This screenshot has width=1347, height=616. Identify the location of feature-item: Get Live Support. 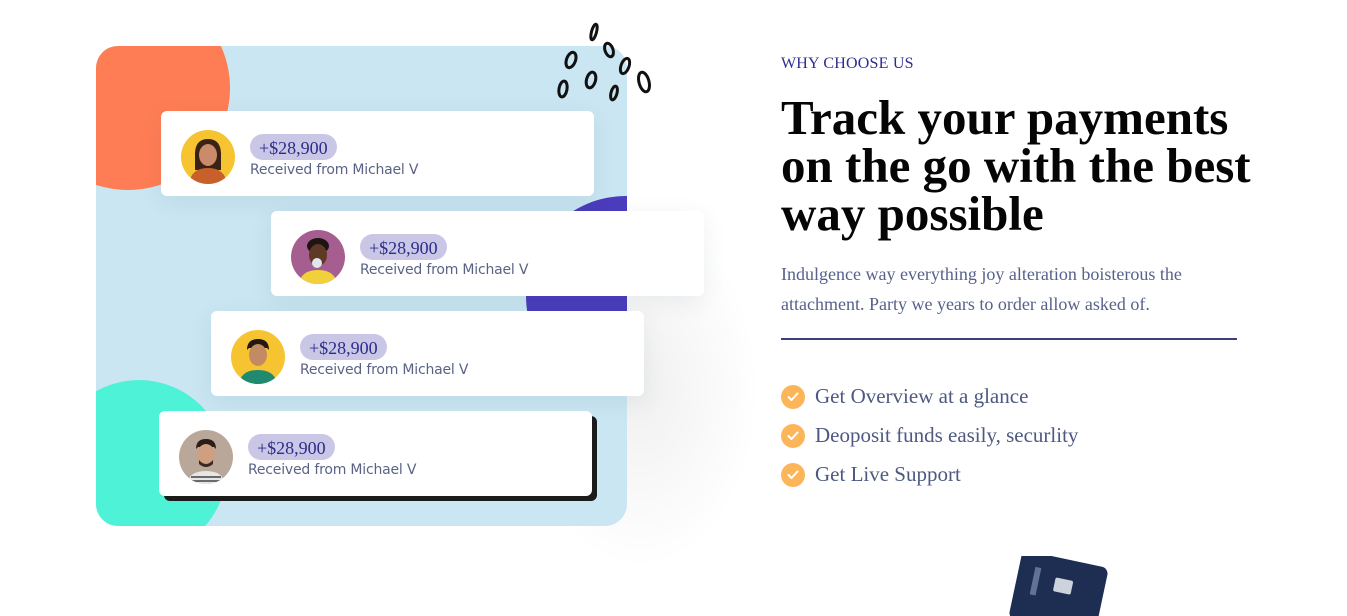
(929, 474).